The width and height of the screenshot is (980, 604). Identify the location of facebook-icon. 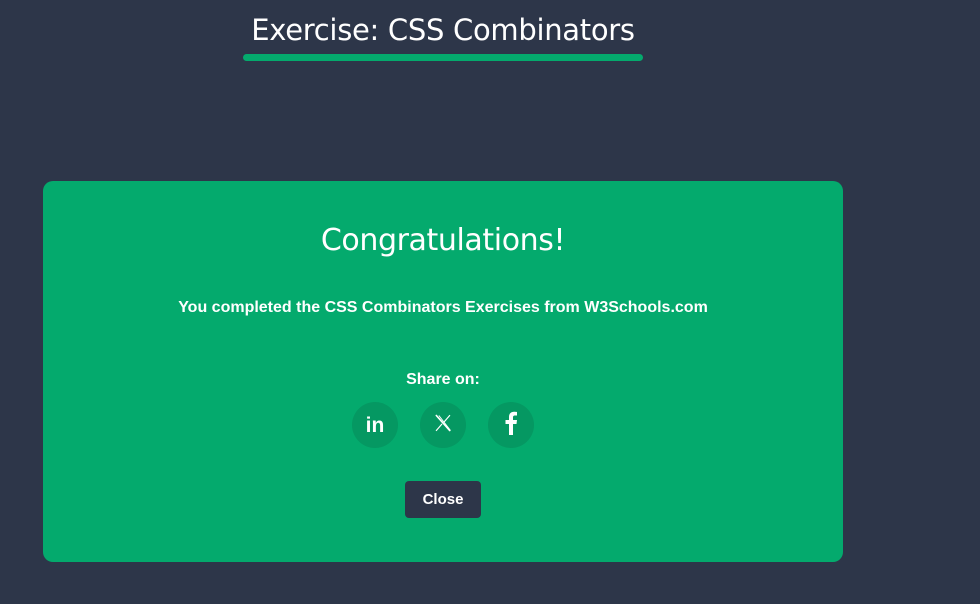
(511, 425).